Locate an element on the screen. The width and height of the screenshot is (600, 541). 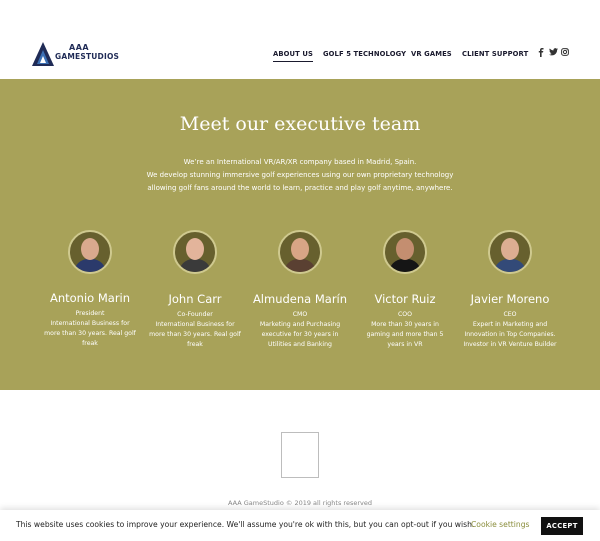
facebook-icon is located at coordinates (541, 53).